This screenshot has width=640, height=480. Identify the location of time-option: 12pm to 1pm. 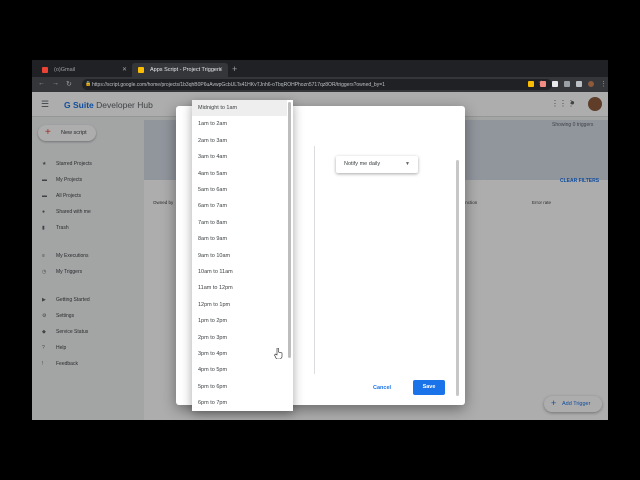
(239, 305).